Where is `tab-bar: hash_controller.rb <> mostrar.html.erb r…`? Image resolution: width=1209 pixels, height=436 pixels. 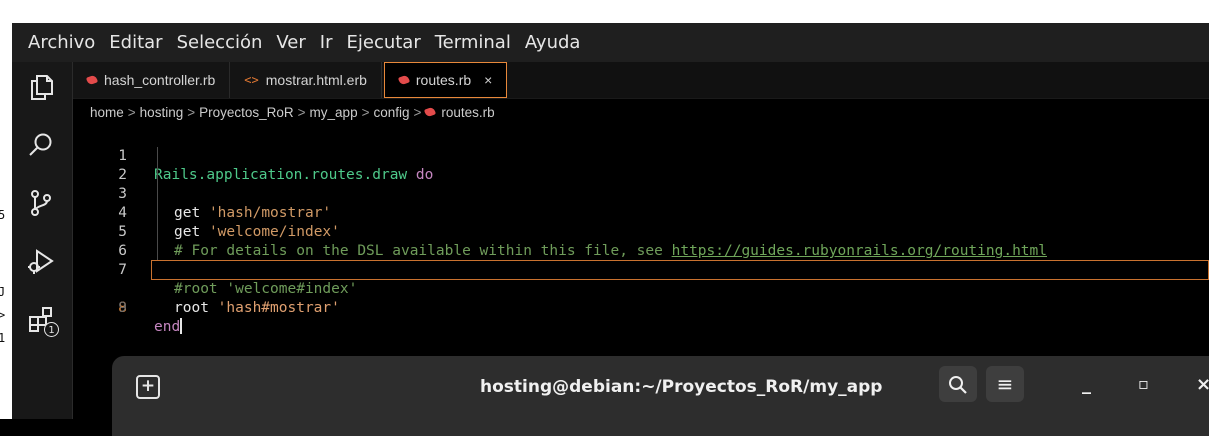 tab-bar: hash_controller.rb <> mostrar.html.erb r… is located at coordinates (641, 80).